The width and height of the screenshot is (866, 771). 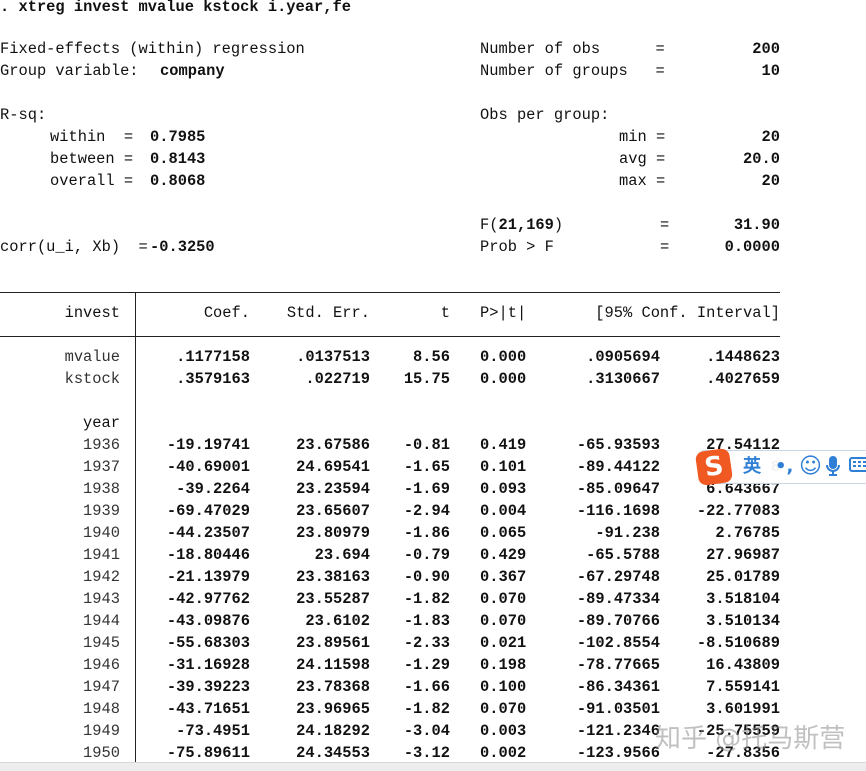 What do you see at coordinates (618, 665) in the screenshot?
I see `cell-lo: -78.77665` at bounding box center [618, 665].